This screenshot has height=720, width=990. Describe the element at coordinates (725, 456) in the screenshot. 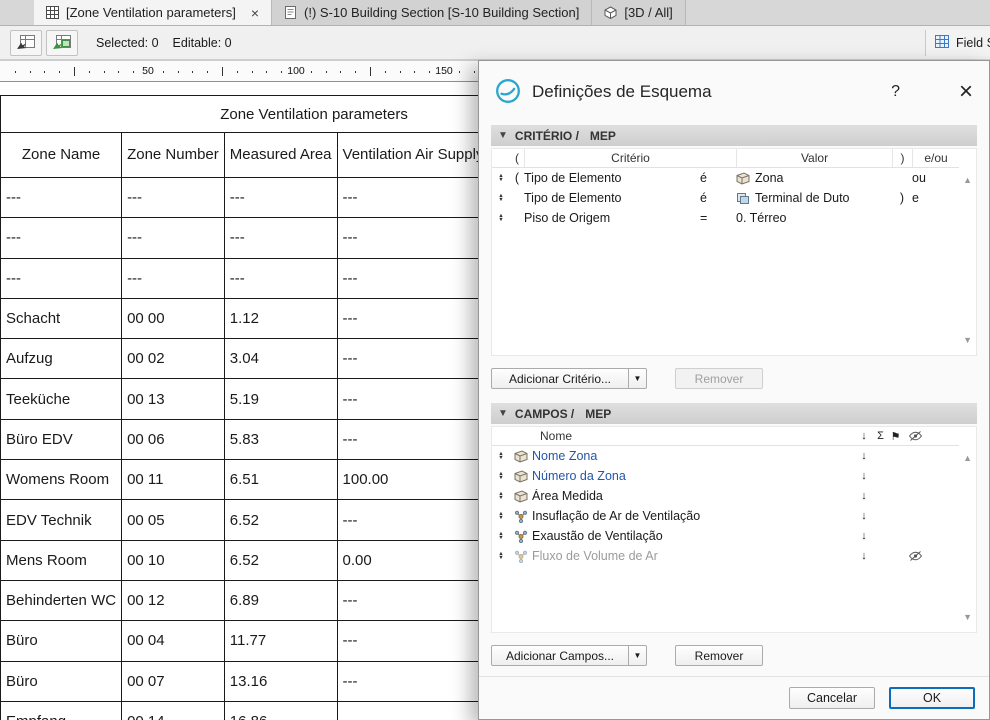

I see `field-row: ▲ ▼ Nome Zona ↓` at that location.